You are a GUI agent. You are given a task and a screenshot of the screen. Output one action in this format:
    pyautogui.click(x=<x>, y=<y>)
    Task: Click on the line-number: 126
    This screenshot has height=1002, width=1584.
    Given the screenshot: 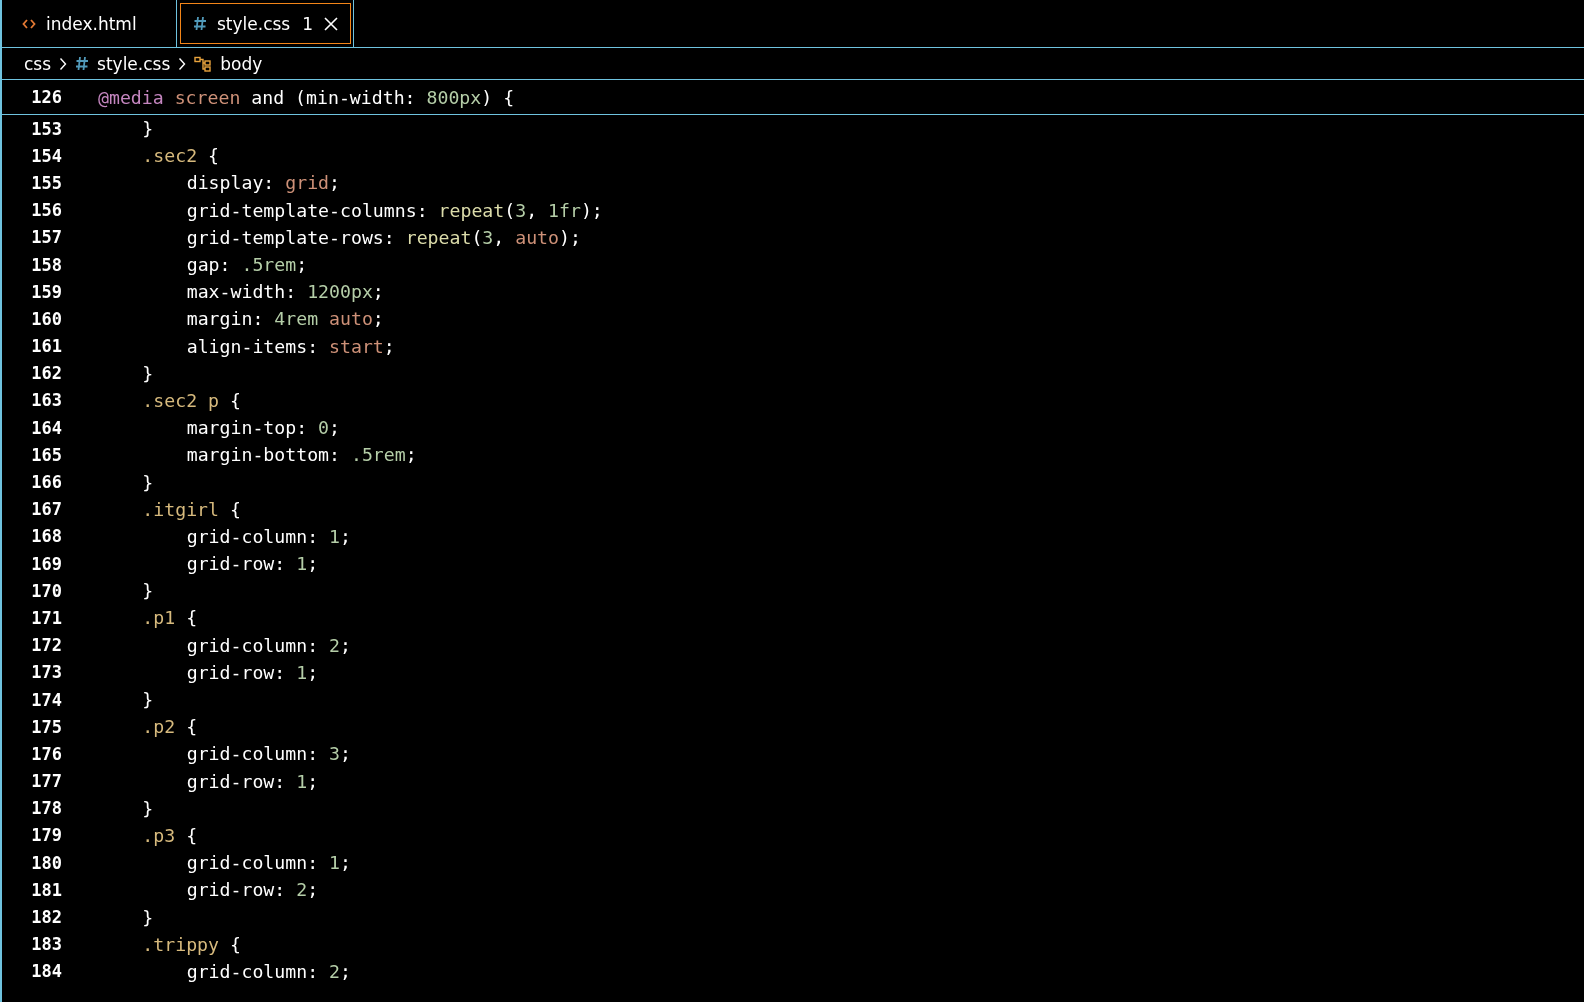 What is the action you would take?
    pyautogui.click(x=46, y=97)
    